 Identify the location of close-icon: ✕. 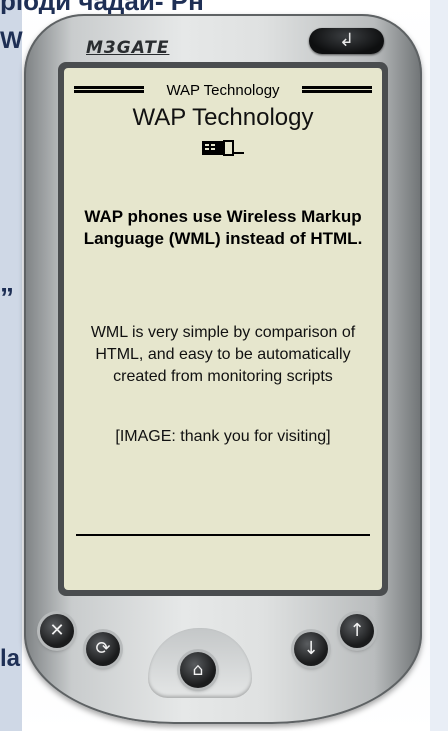
(57, 630).